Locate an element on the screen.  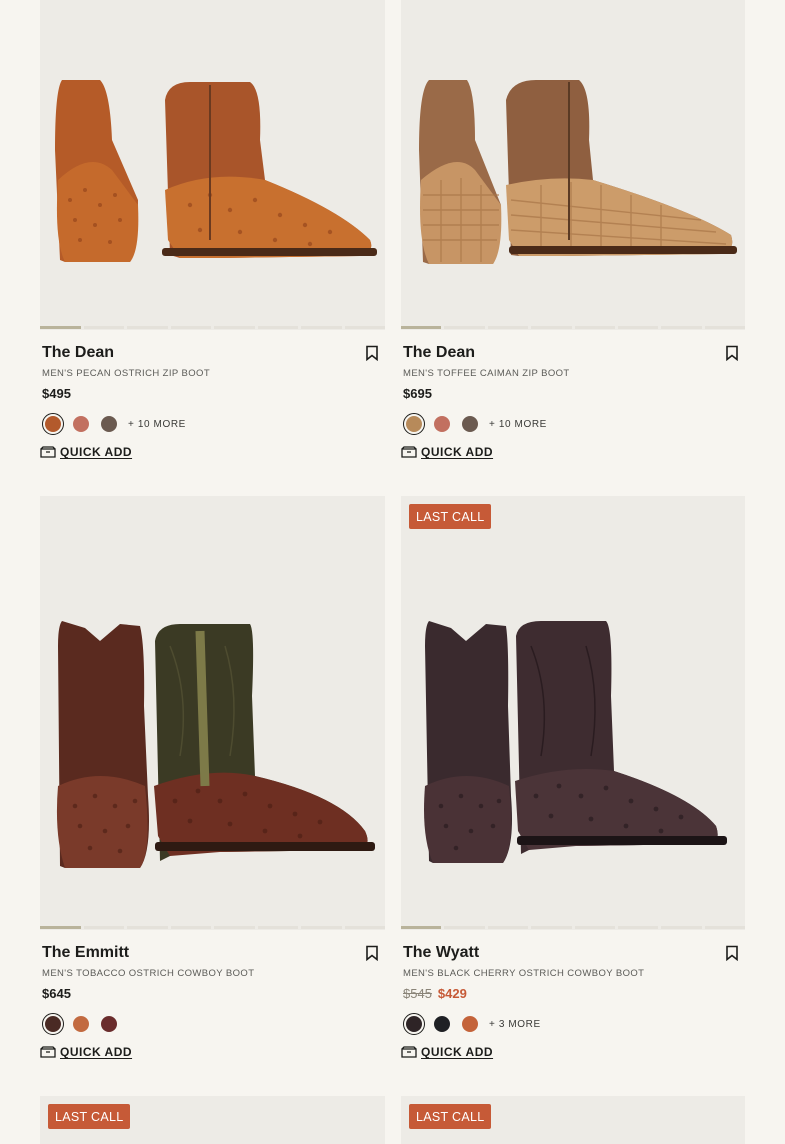
product-price: $495 is located at coordinates (56, 393).